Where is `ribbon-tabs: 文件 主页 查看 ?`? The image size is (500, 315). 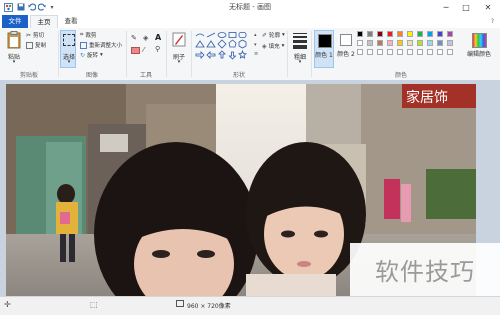
ribbon-tabs: 文件 主页 查看 ? is located at coordinates (250, 22).